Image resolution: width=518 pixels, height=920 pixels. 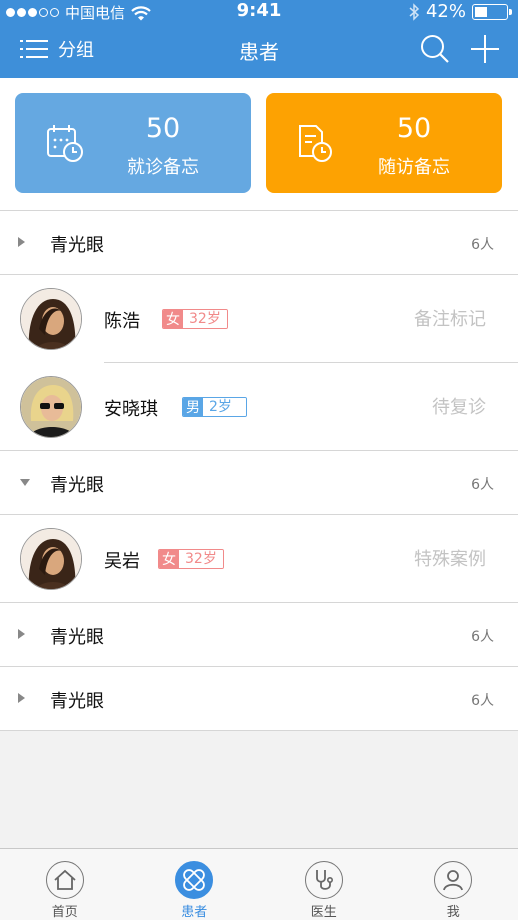 What do you see at coordinates (163, 167) in the screenshot?
I see `visit-memo-label: 就诊备忘` at bounding box center [163, 167].